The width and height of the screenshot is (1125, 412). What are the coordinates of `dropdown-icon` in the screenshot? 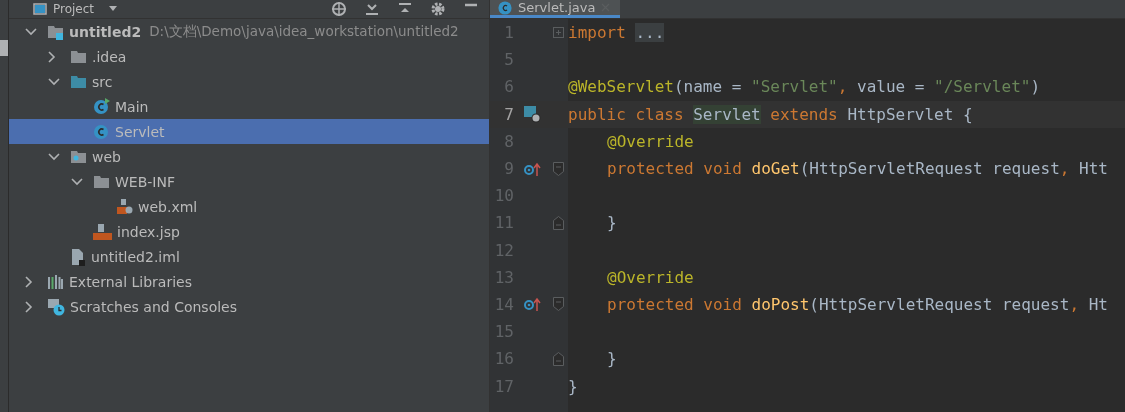 It's located at (113, 9).